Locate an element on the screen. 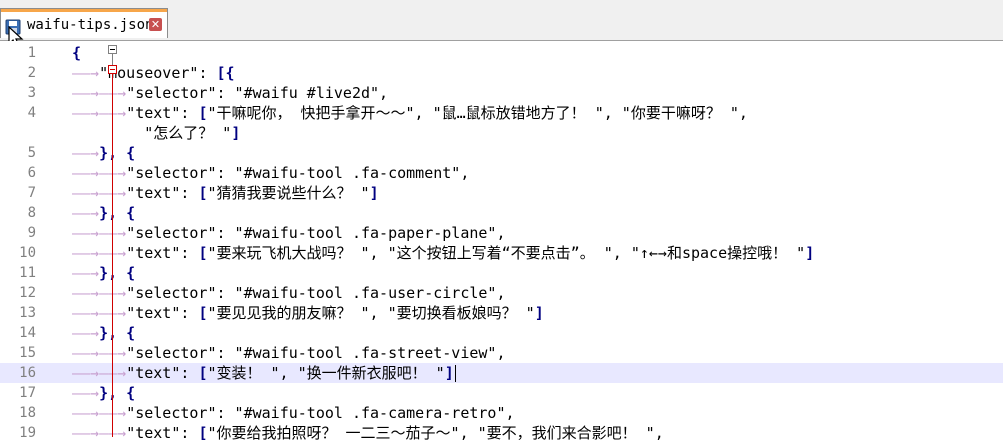 The image size is (1003, 443). line-number: 18 is located at coordinates (27, 413).